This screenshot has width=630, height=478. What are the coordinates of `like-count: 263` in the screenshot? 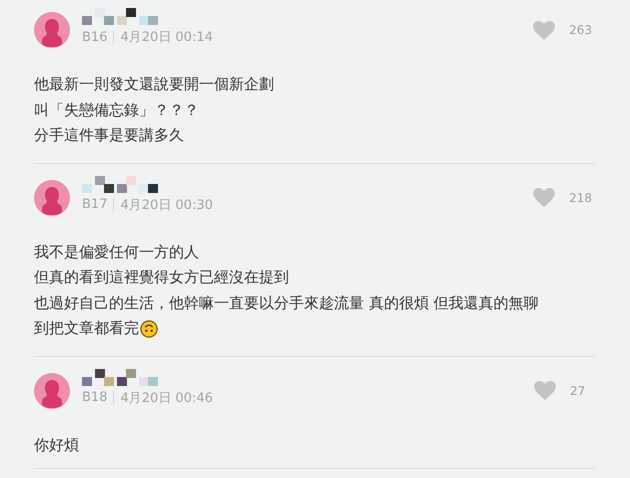 It's located at (580, 30).